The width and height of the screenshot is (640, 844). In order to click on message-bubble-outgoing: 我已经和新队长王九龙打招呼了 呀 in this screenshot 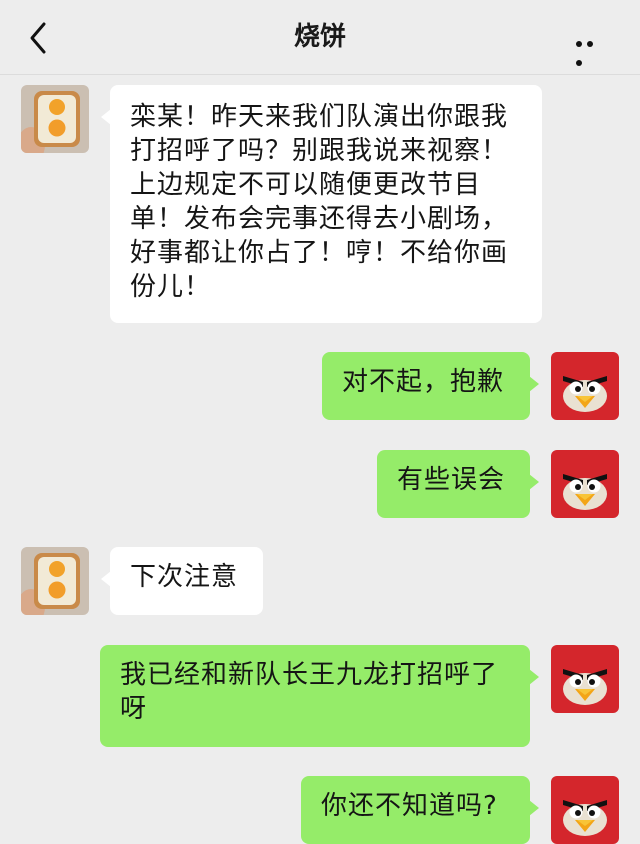, I will do `click(319, 696)`.